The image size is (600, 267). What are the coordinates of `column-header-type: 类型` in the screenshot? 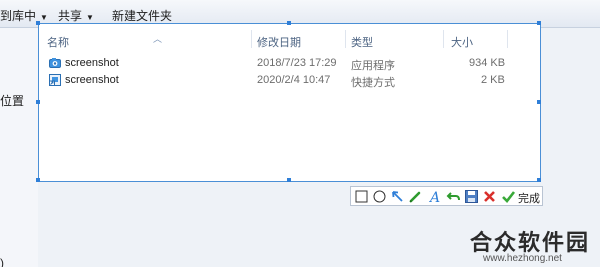 It's located at (362, 42).